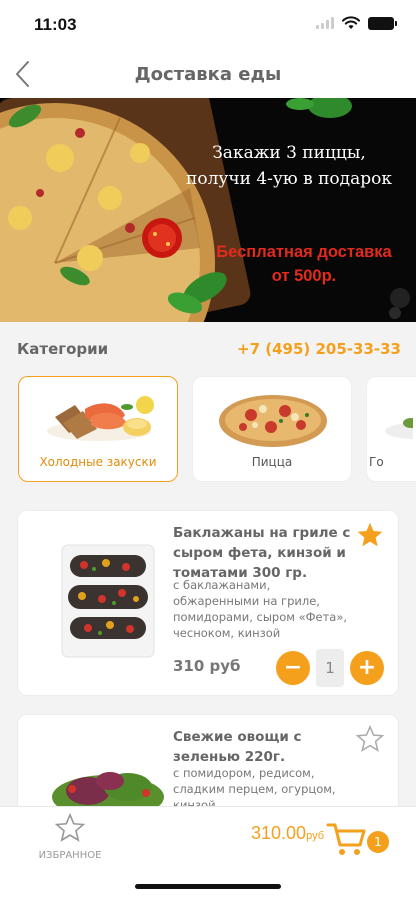 The image size is (416, 900). What do you see at coordinates (208, 25) in the screenshot?
I see `status-bar: 11:03` at bounding box center [208, 25].